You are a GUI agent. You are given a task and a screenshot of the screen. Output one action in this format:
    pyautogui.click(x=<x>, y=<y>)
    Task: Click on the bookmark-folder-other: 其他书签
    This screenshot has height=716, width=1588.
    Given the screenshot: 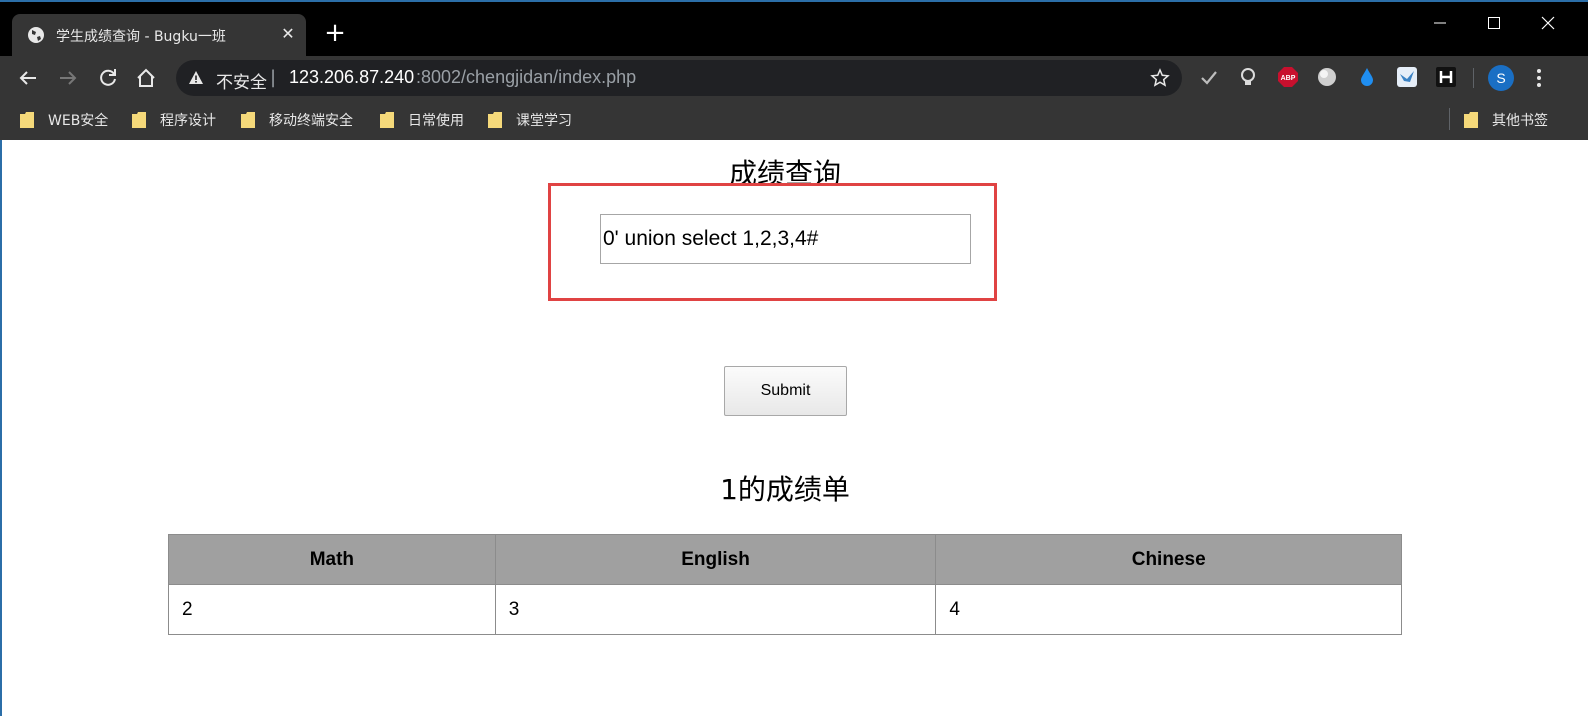 What is the action you would take?
    pyautogui.click(x=1506, y=120)
    